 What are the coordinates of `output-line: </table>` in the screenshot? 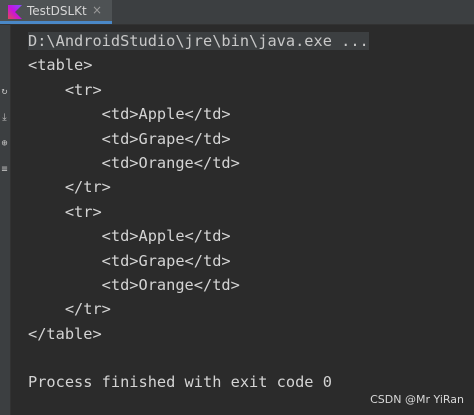 It's located at (65, 333).